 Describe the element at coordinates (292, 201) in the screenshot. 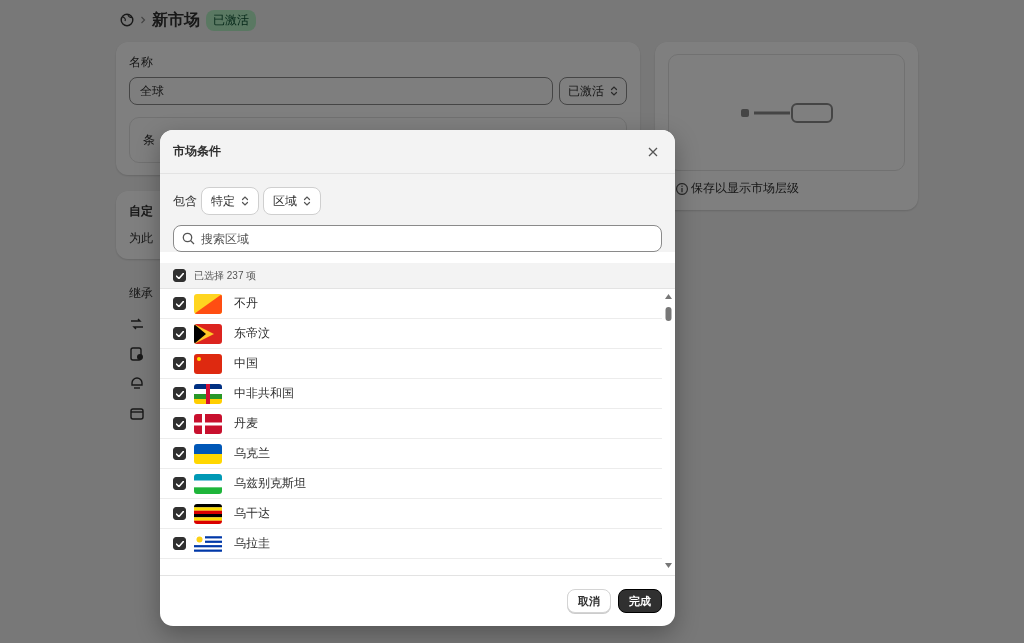

I see `type-select: 区域` at that location.